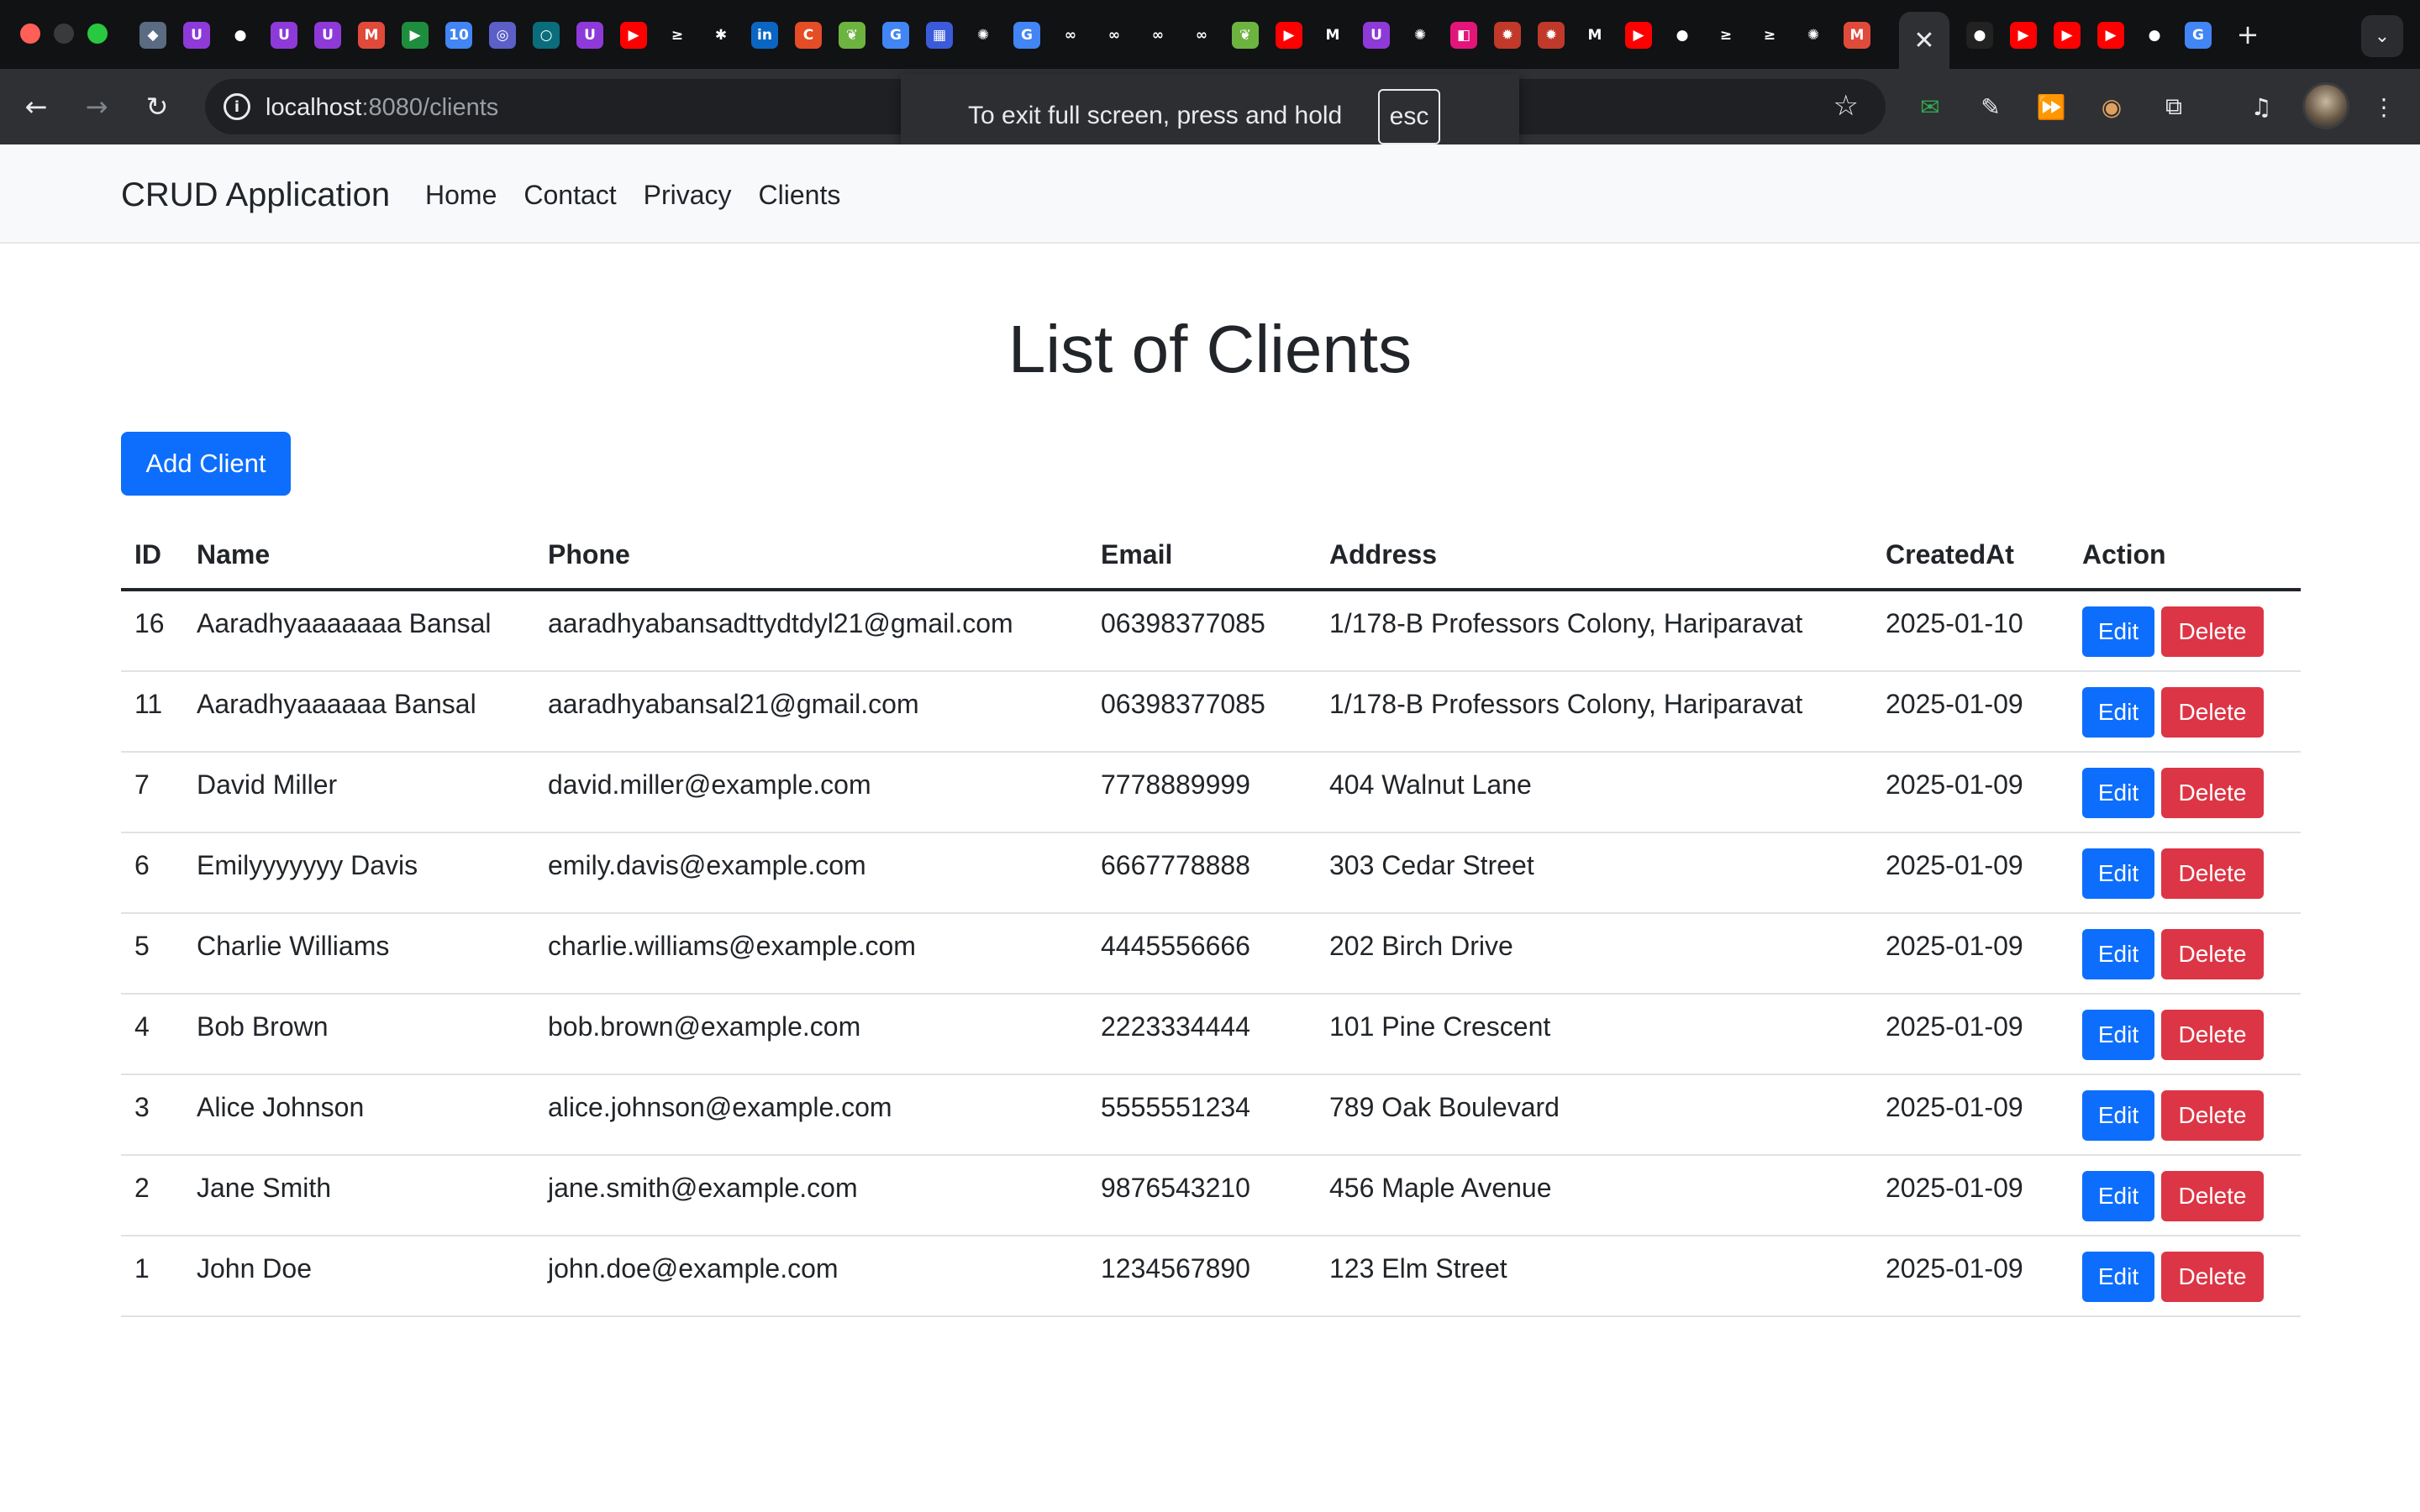 The height and width of the screenshot is (1512, 2420). Describe the element at coordinates (382, 108) in the screenshot. I see `url-text: localhost:8080/clients` at that location.